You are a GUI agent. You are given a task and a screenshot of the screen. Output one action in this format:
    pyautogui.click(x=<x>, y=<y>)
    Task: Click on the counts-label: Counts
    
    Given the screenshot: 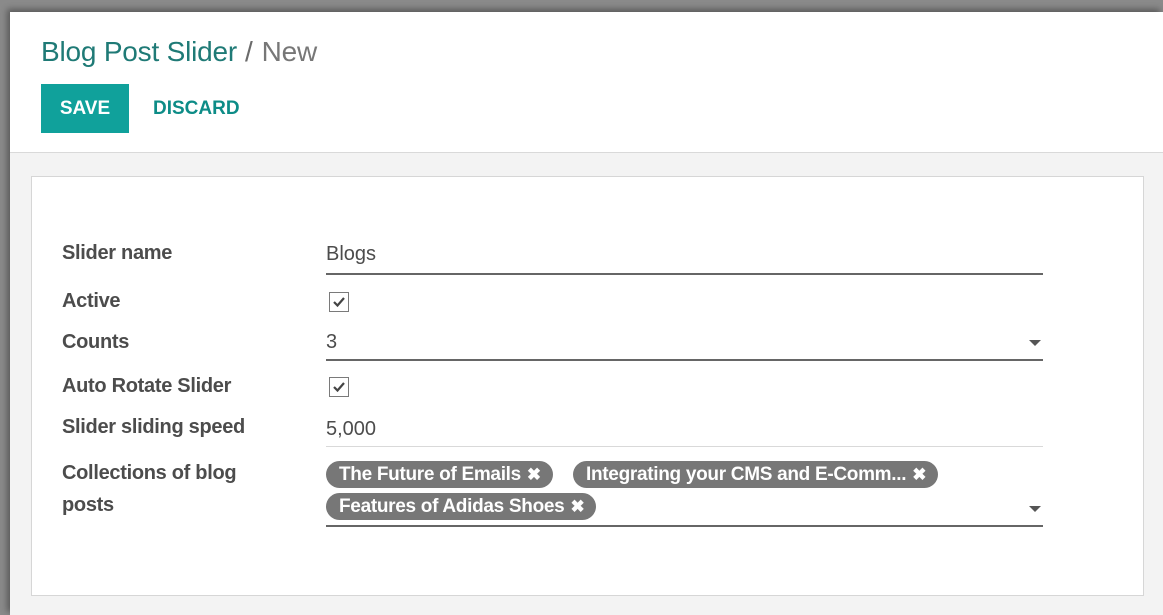 What is the action you would take?
    pyautogui.click(x=96, y=342)
    